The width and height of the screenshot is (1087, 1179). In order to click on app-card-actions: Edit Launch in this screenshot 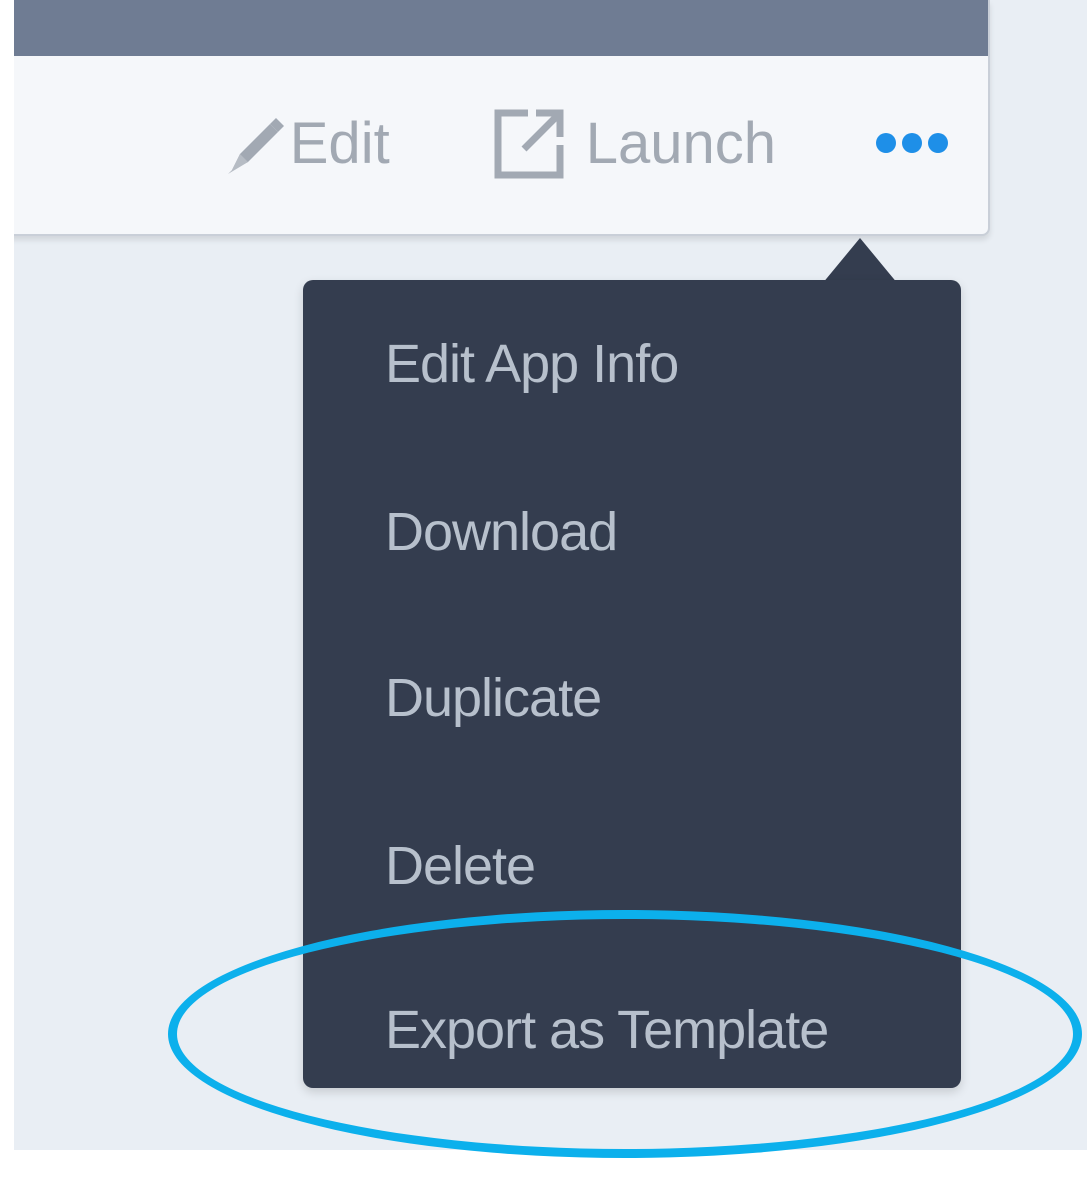, I will do `click(583, 143)`.